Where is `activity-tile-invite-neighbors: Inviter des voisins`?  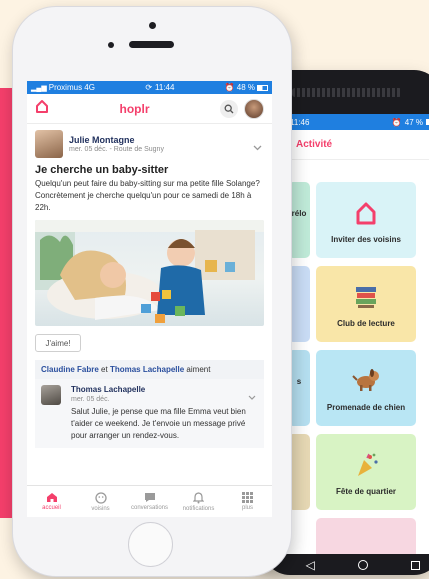
activity-tile-invite-neighbors: Inviter des voisins is located at coordinates (366, 220).